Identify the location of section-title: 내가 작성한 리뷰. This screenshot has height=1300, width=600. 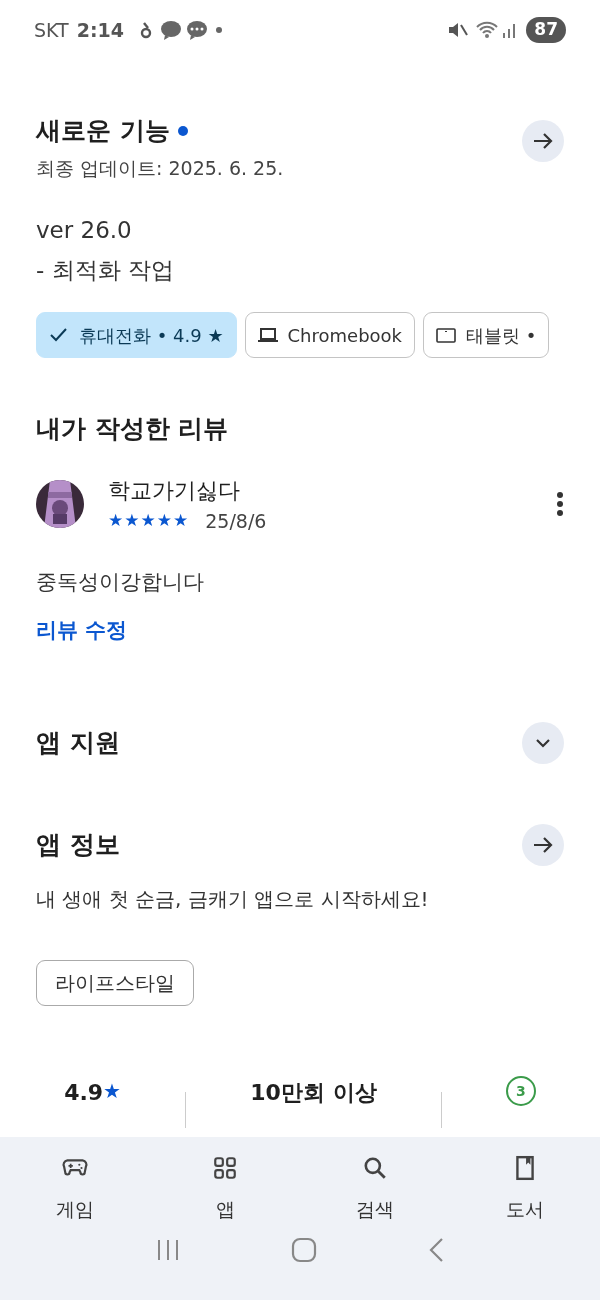
(133, 429).